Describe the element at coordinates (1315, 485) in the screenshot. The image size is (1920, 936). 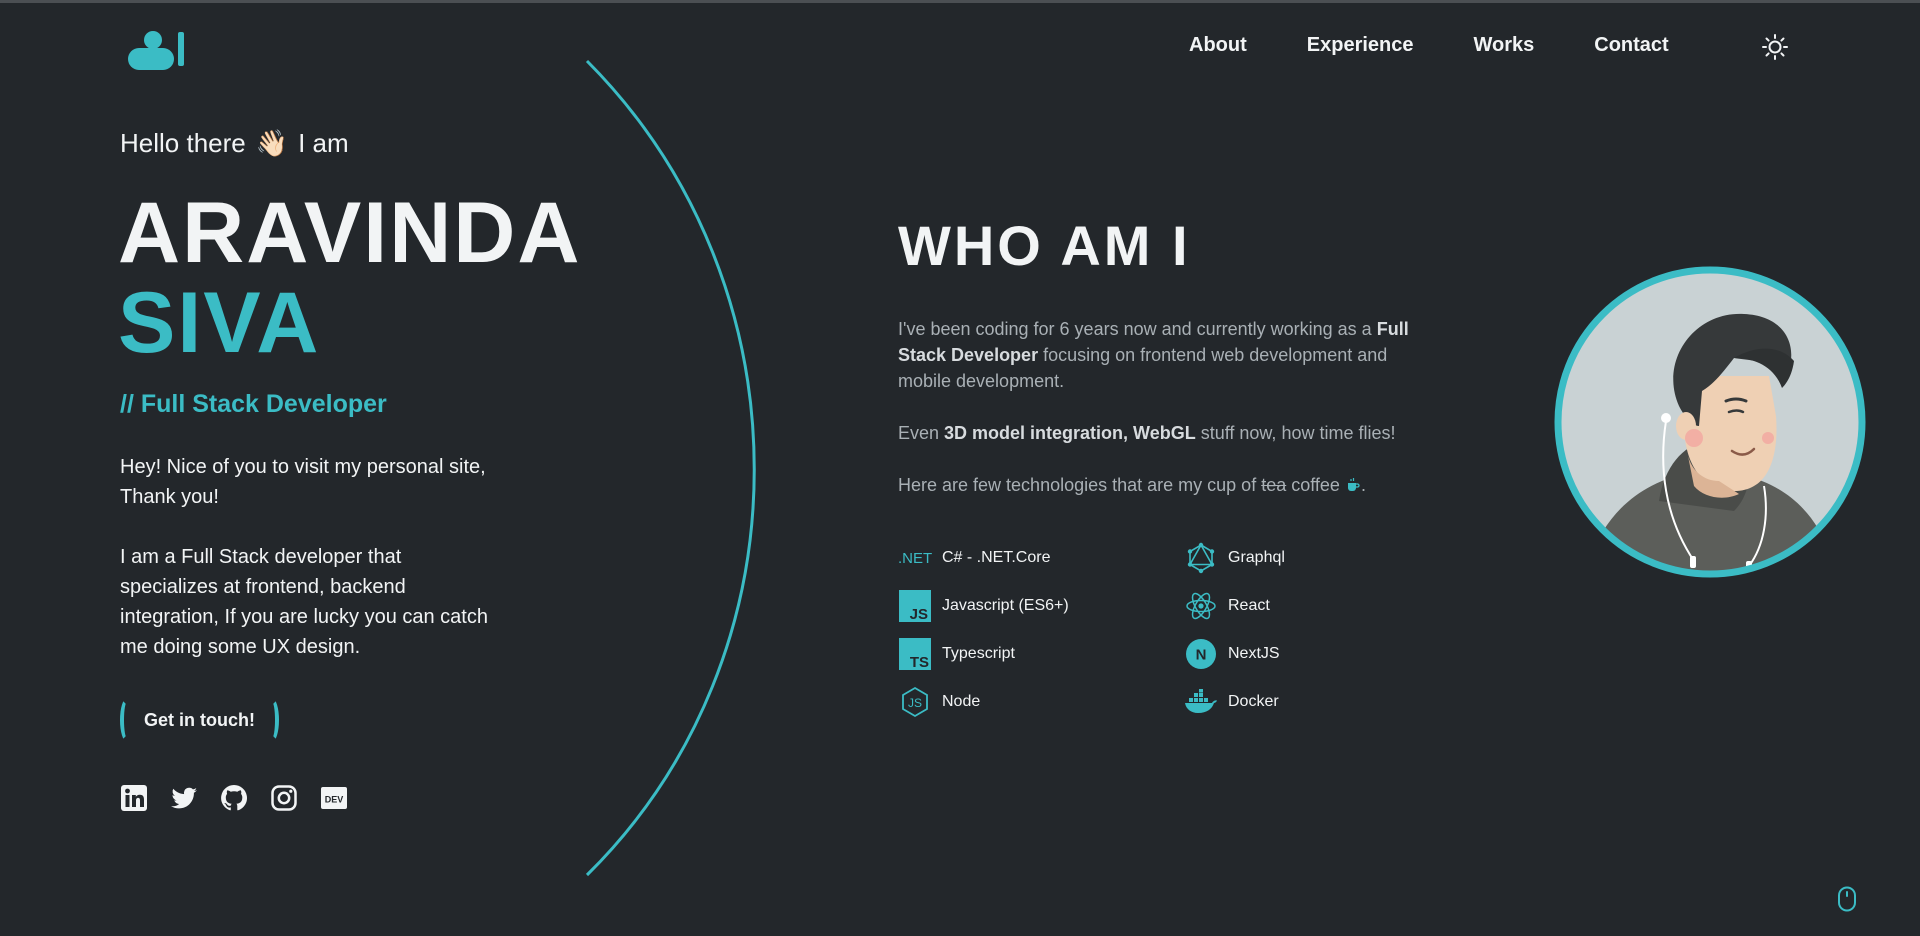
I see `about-p3-mid: coffee` at that location.